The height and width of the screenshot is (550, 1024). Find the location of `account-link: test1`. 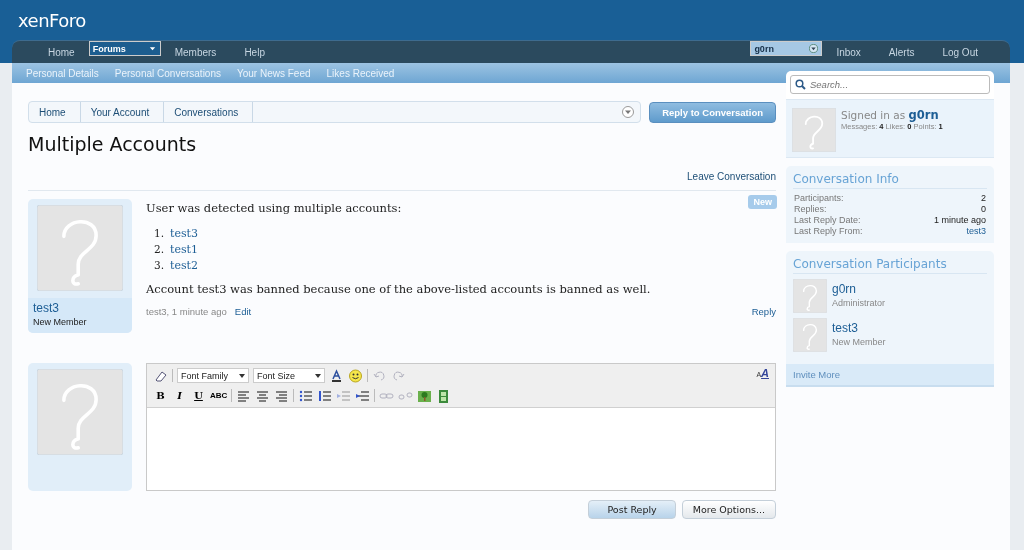

account-link: test1 is located at coordinates (184, 249).